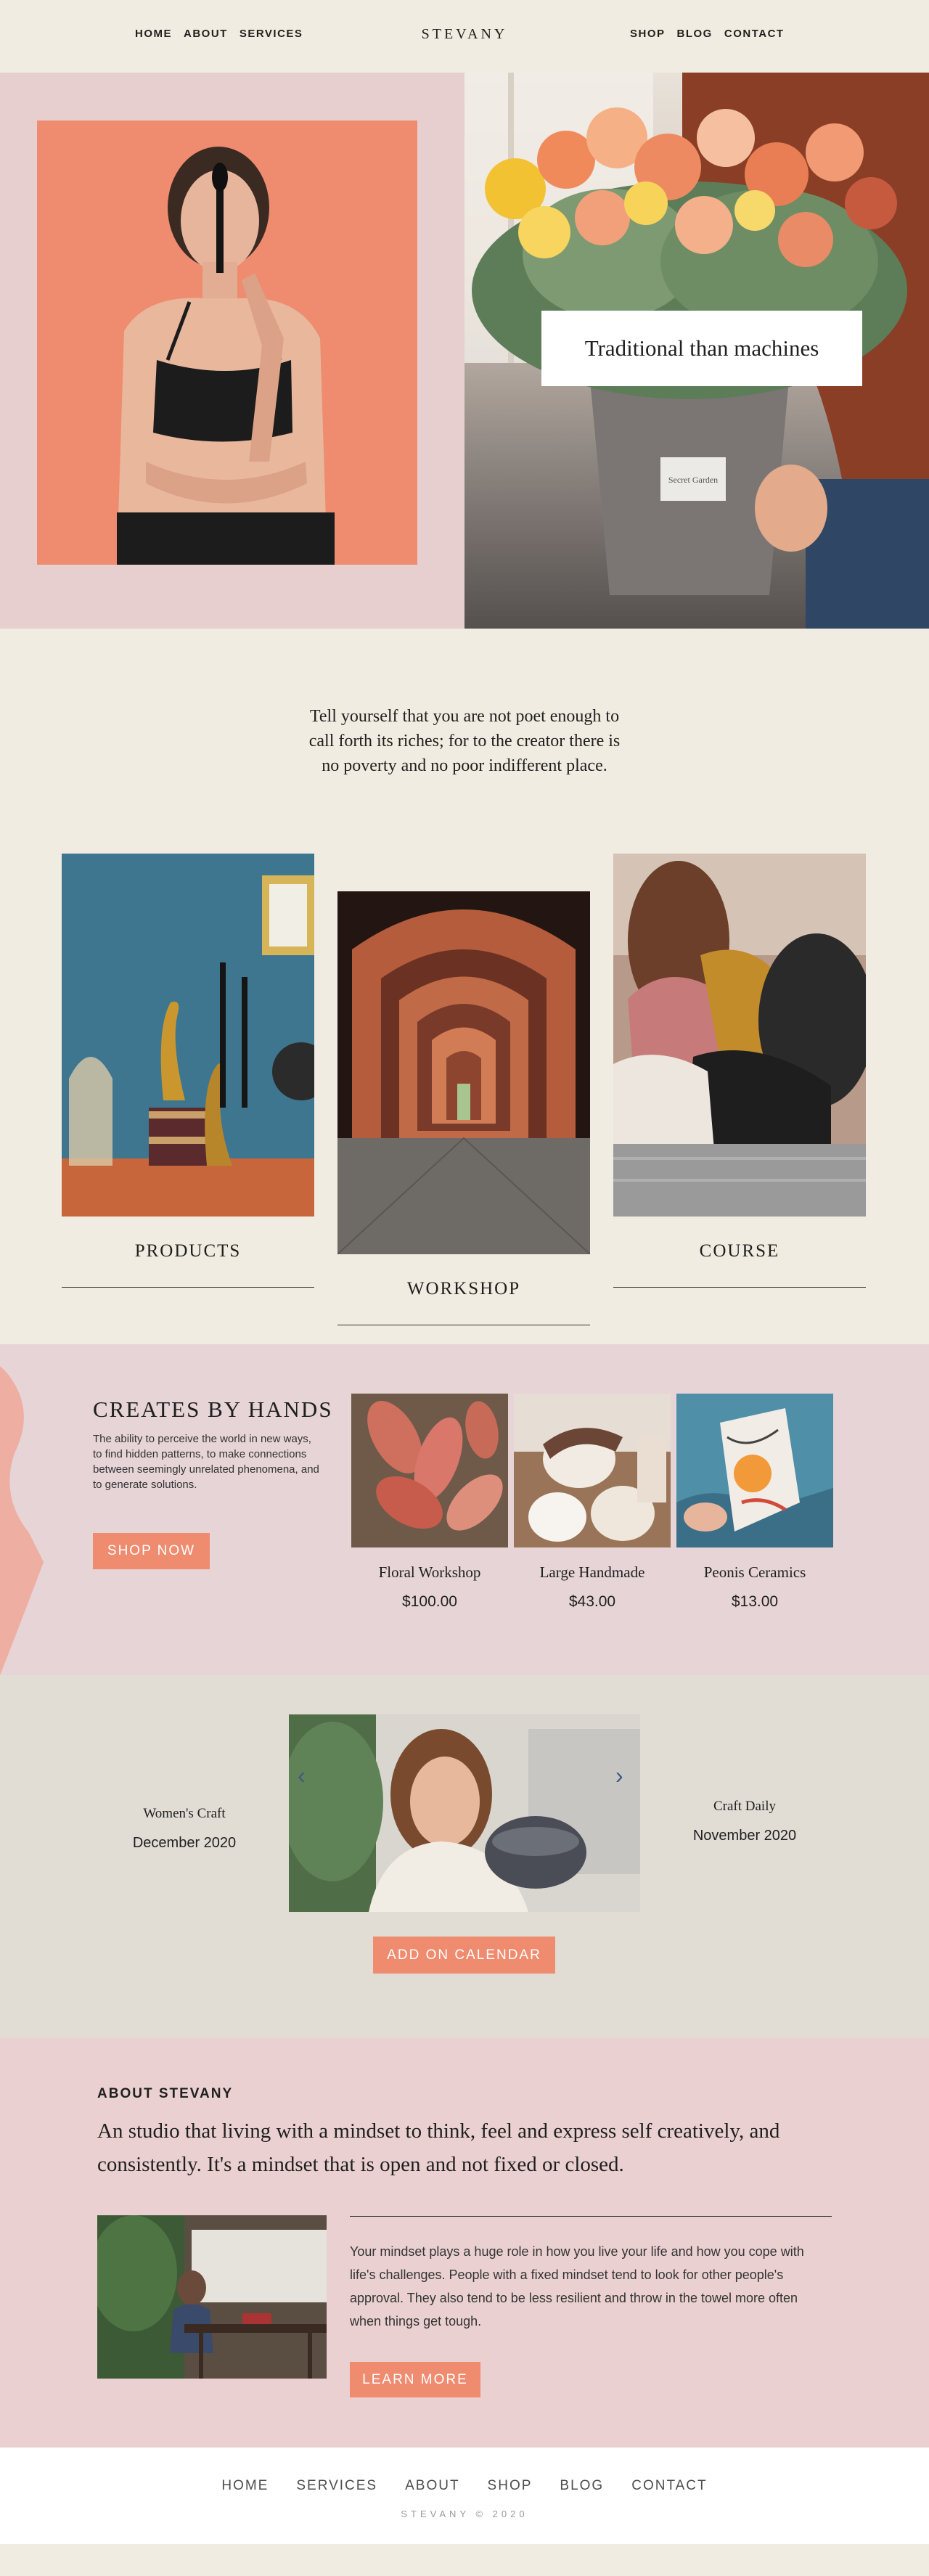  What do you see at coordinates (592, 1601) in the screenshot?
I see `product-price: $43.00` at bounding box center [592, 1601].